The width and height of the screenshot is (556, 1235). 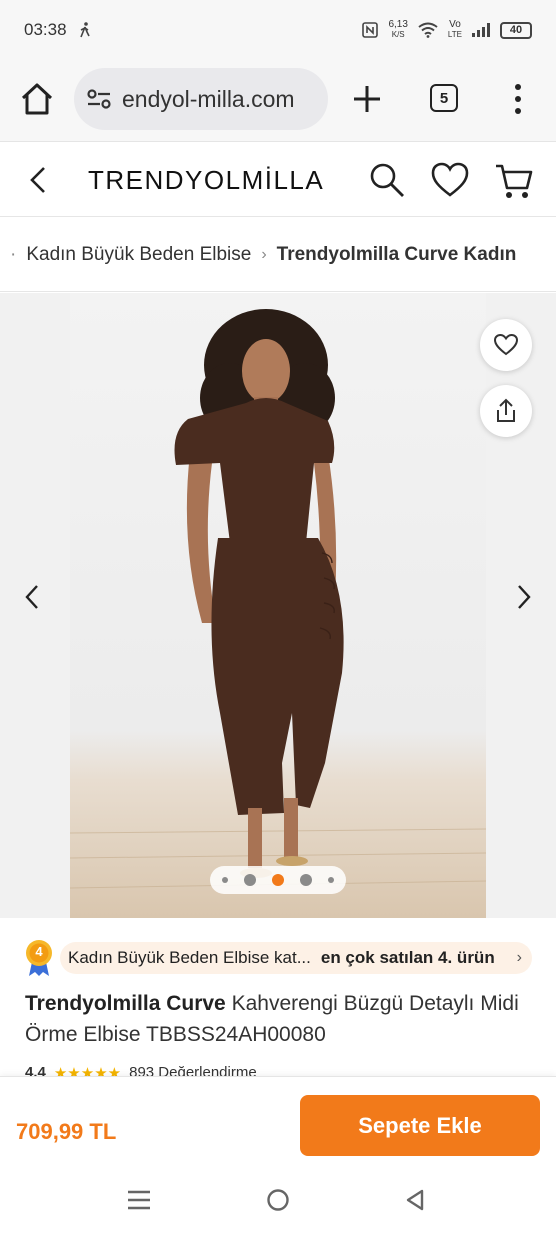 I want to click on gallery-pagination, so click(x=278, y=880).